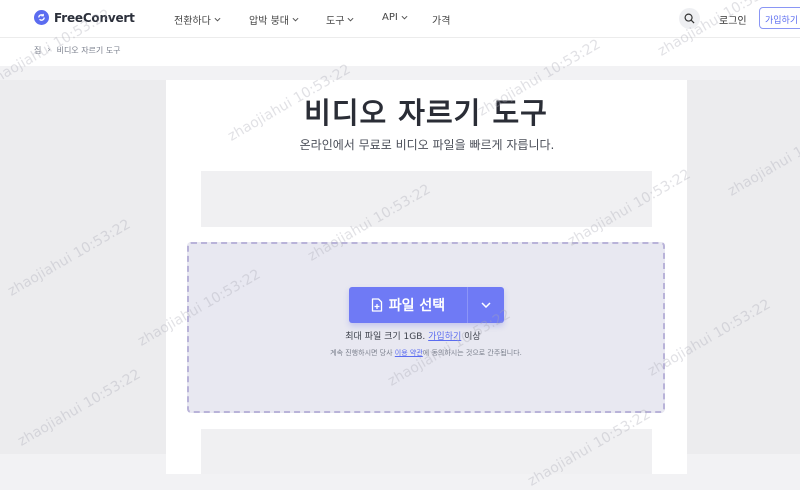  What do you see at coordinates (335, 21) in the screenshot?
I see `nav-tools-label: 도구` at bounding box center [335, 21].